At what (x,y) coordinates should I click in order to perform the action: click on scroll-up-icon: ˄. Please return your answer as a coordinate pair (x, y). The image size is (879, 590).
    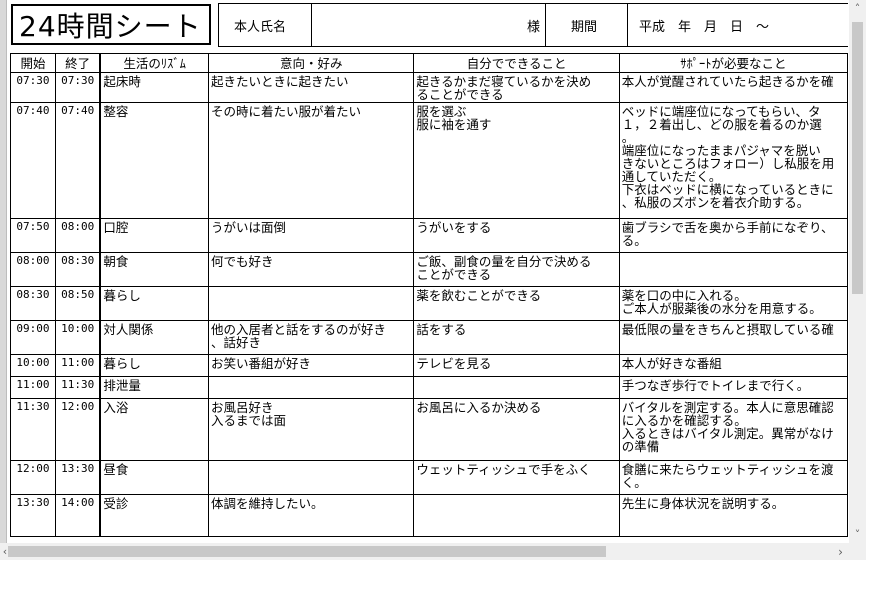
    Looking at the image, I should click on (857, 8).